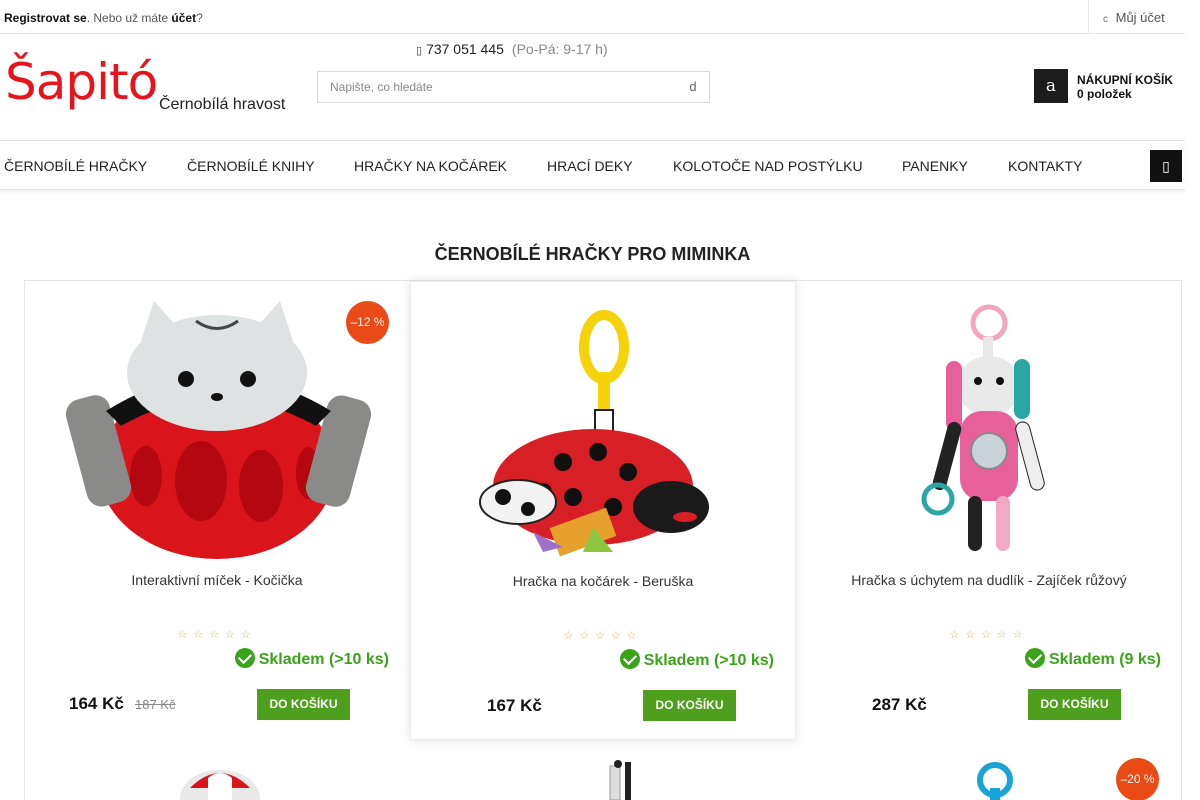 This screenshot has width=1200, height=800. Describe the element at coordinates (1045, 166) in the screenshot. I see `nav-item-kontakty: KONTAKTY` at that location.